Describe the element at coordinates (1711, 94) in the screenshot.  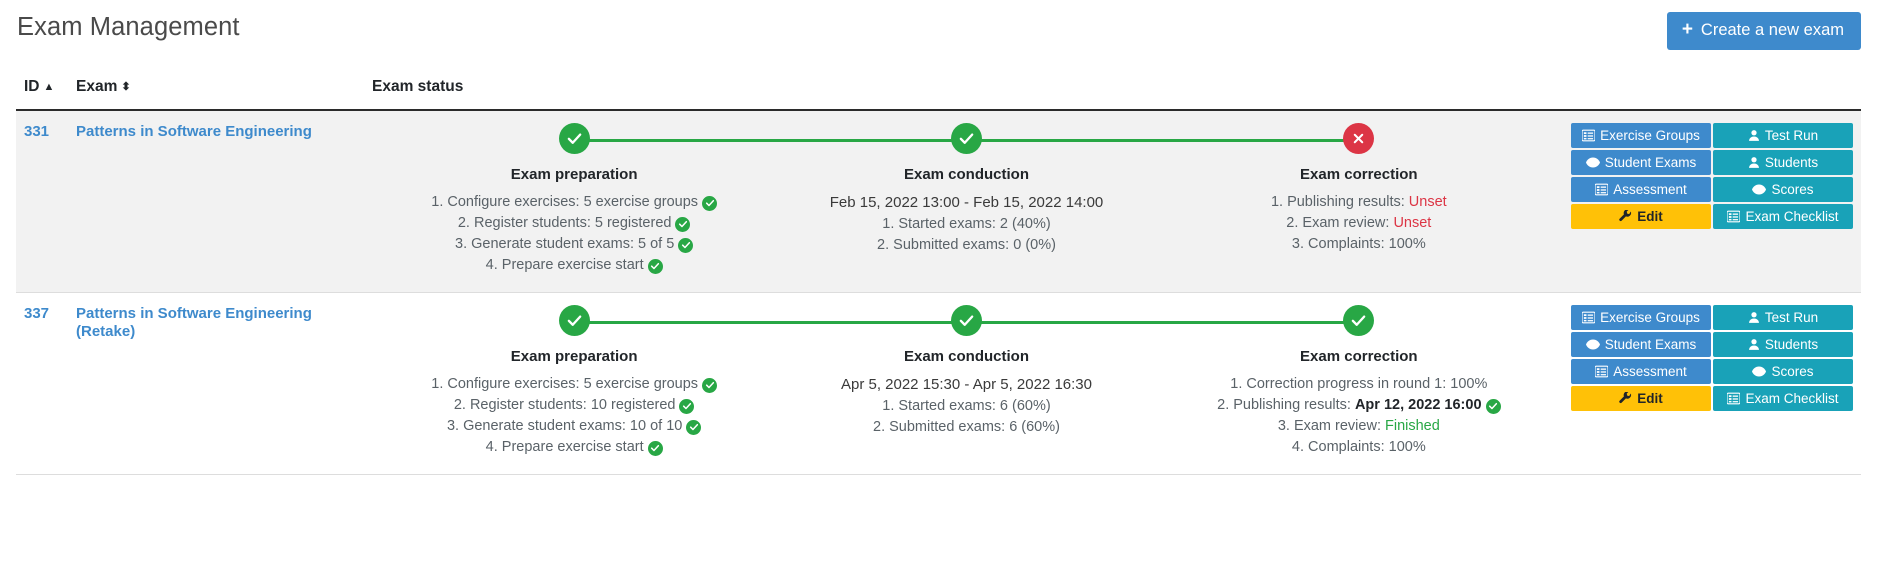
I see `column-header-actions` at that location.